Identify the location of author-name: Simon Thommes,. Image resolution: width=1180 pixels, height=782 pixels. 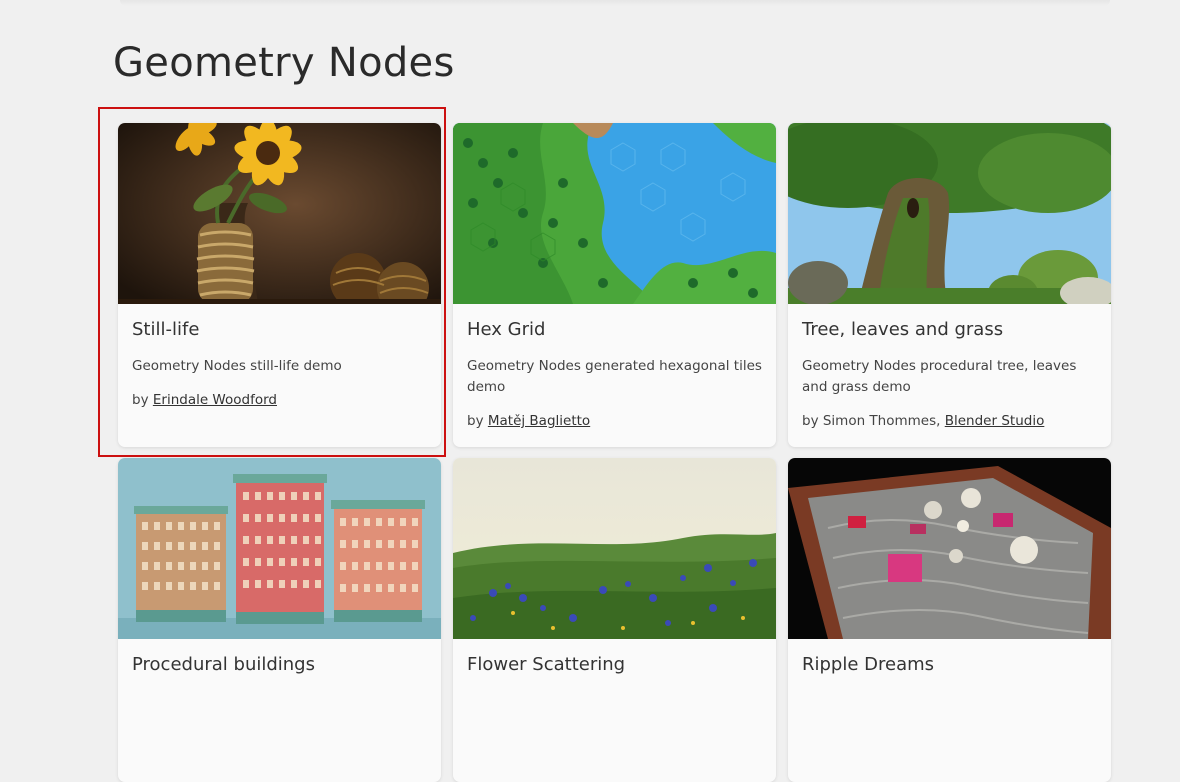
(881, 421).